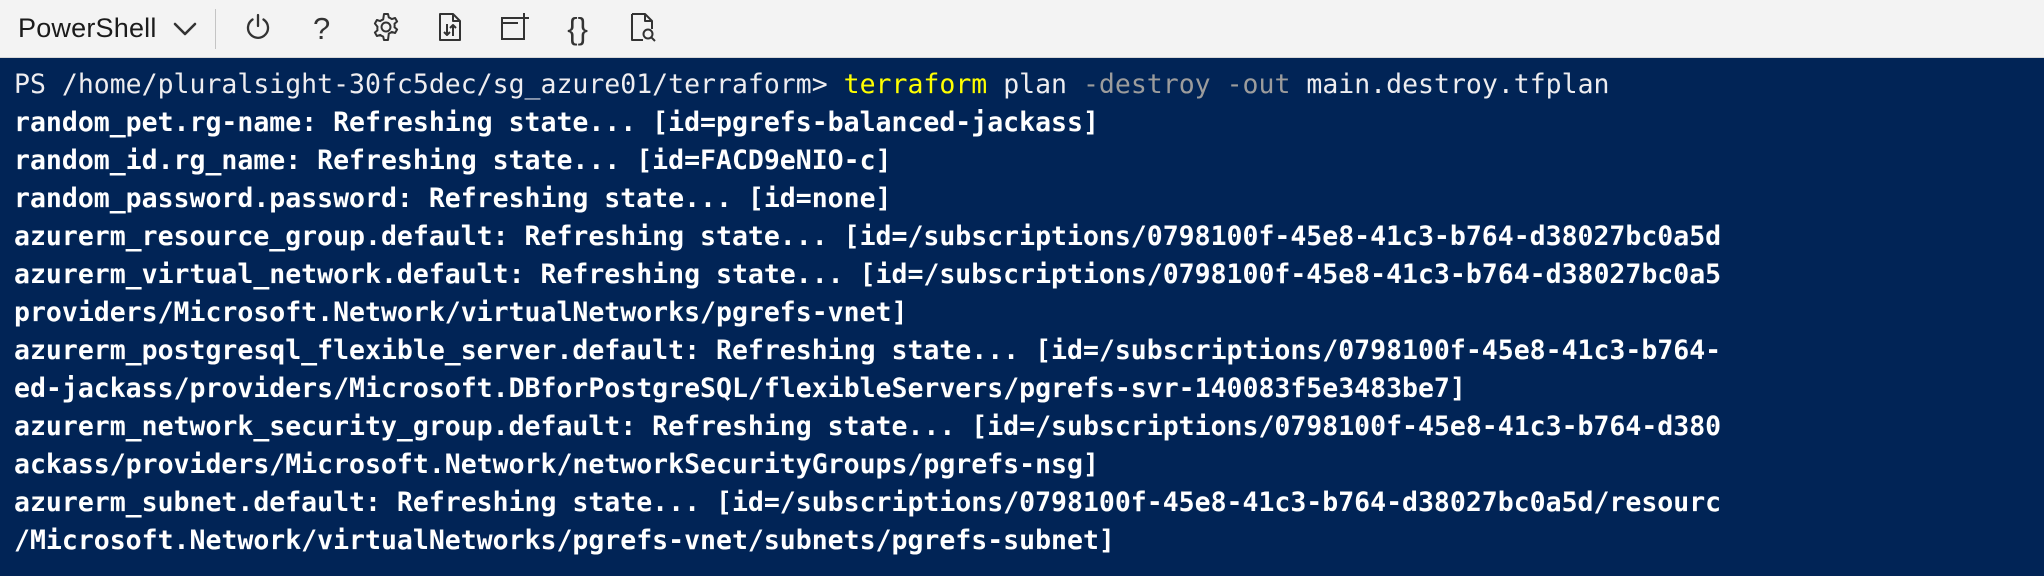 This screenshot has height=576, width=2044. Describe the element at coordinates (1022, 29) in the screenshot. I see `cloud-shell-toolbar: PowerShell ? {}` at that location.